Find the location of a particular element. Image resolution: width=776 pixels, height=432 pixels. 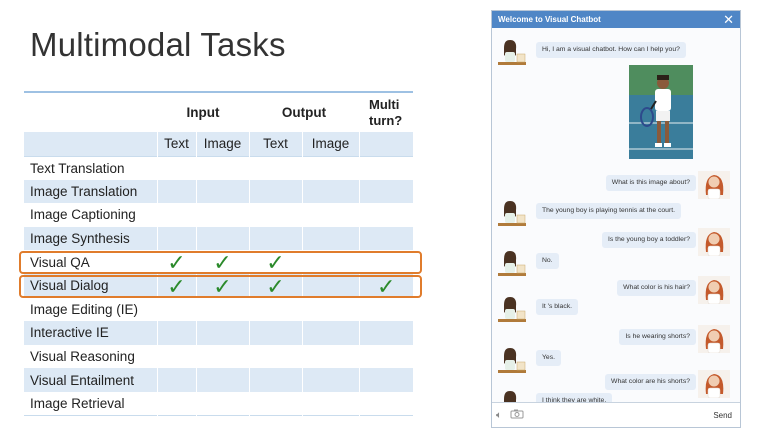

input-header: Input is located at coordinates (203, 112).